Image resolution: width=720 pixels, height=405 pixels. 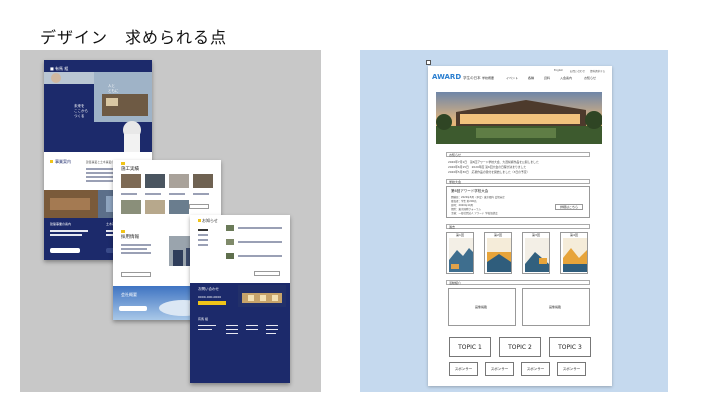 I want to click on service-button-1: 建築事業の案内, so click(x=60, y=224).